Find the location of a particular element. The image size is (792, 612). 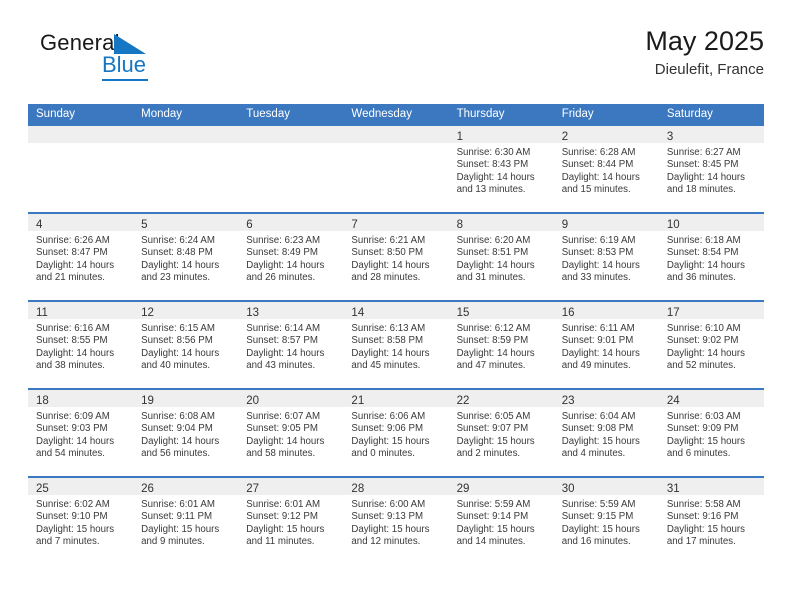

day-number-band: 6 is located at coordinates (291, 222).